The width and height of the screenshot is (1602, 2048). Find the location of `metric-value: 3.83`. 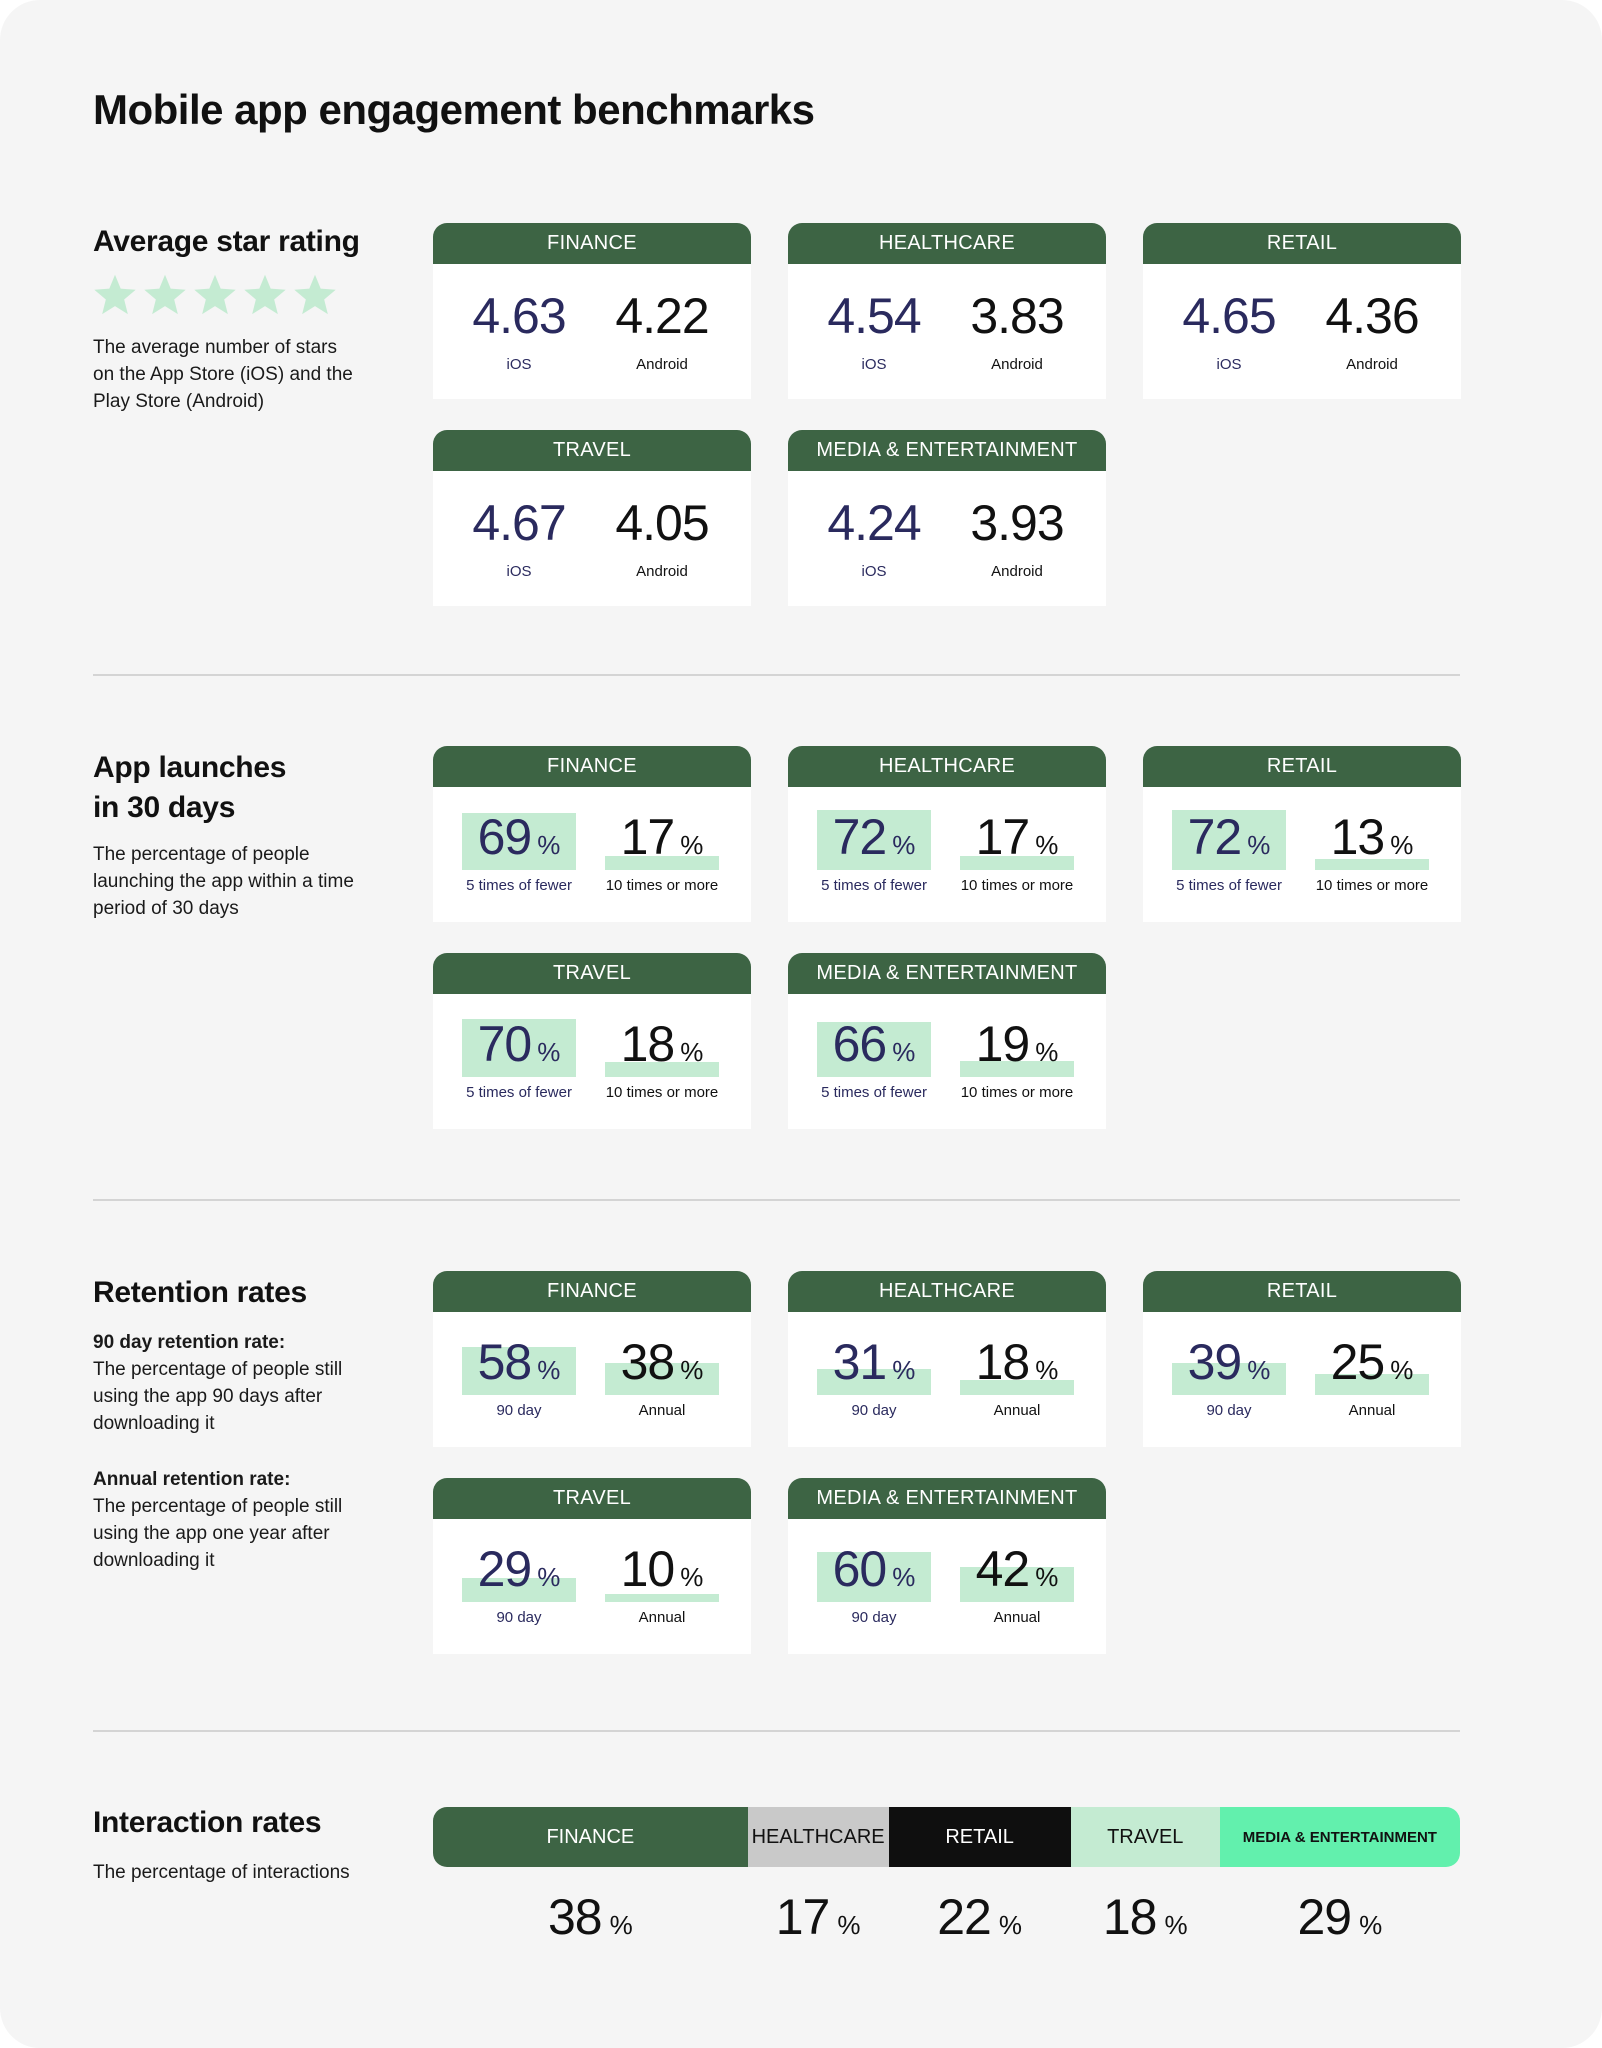

metric-value: 3.83 is located at coordinates (1017, 316).